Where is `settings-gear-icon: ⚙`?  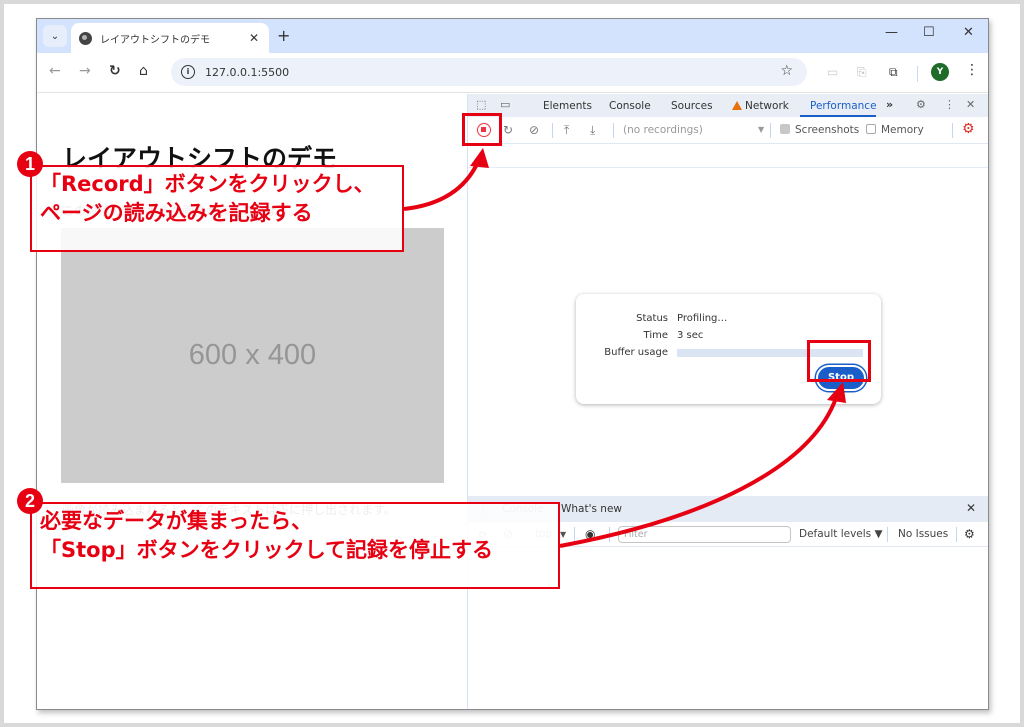 settings-gear-icon: ⚙ is located at coordinates (921, 104).